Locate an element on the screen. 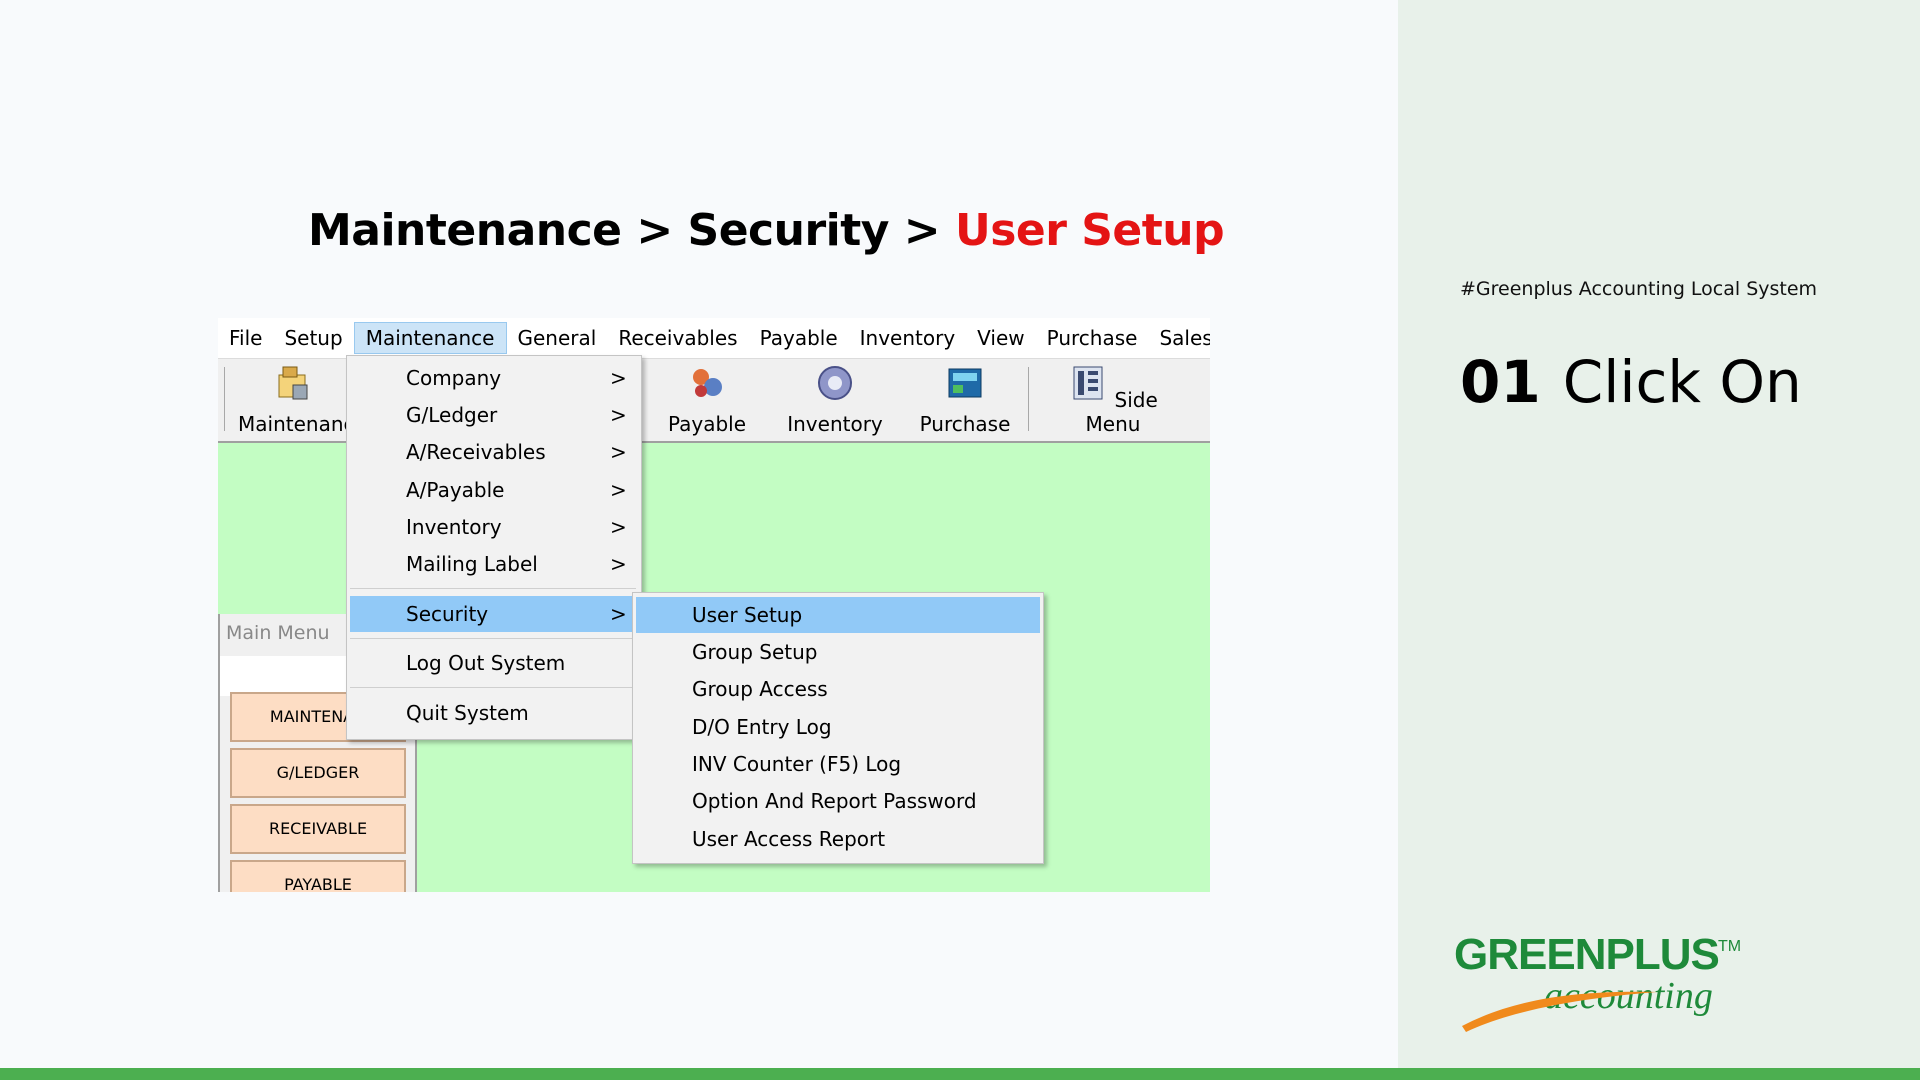 This screenshot has height=1080, width=1920. menu-file: File is located at coordinates (245, 338).